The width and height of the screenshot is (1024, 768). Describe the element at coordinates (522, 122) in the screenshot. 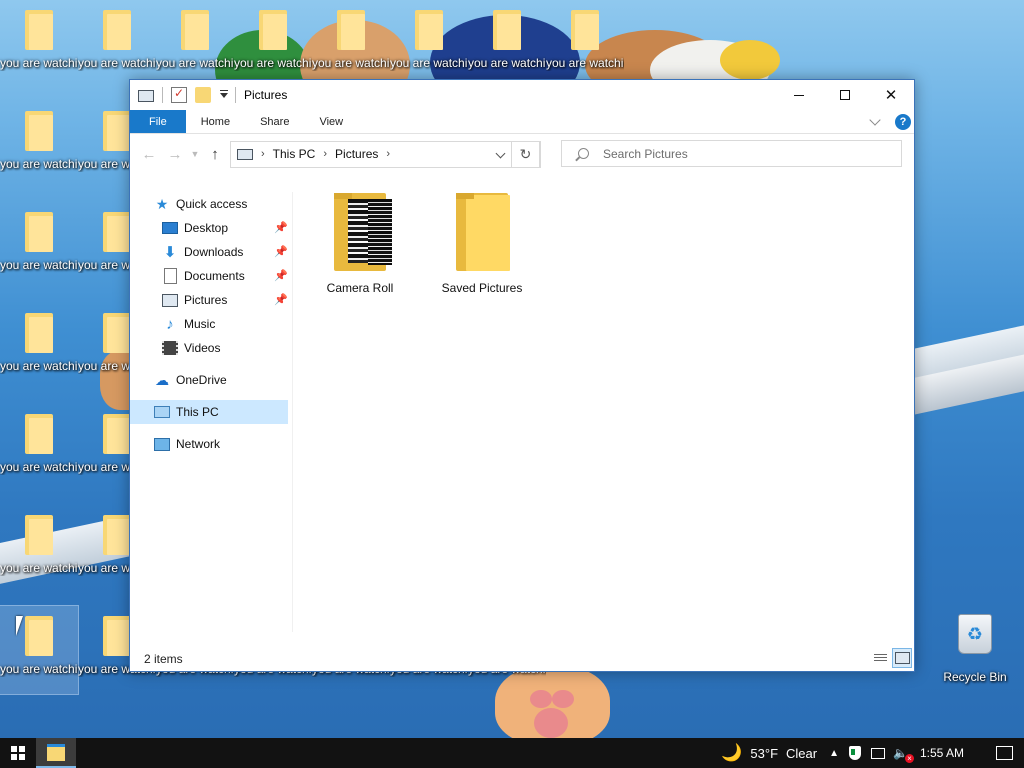

I see `ribbon-tabs: File Home Share View ?` at that location.